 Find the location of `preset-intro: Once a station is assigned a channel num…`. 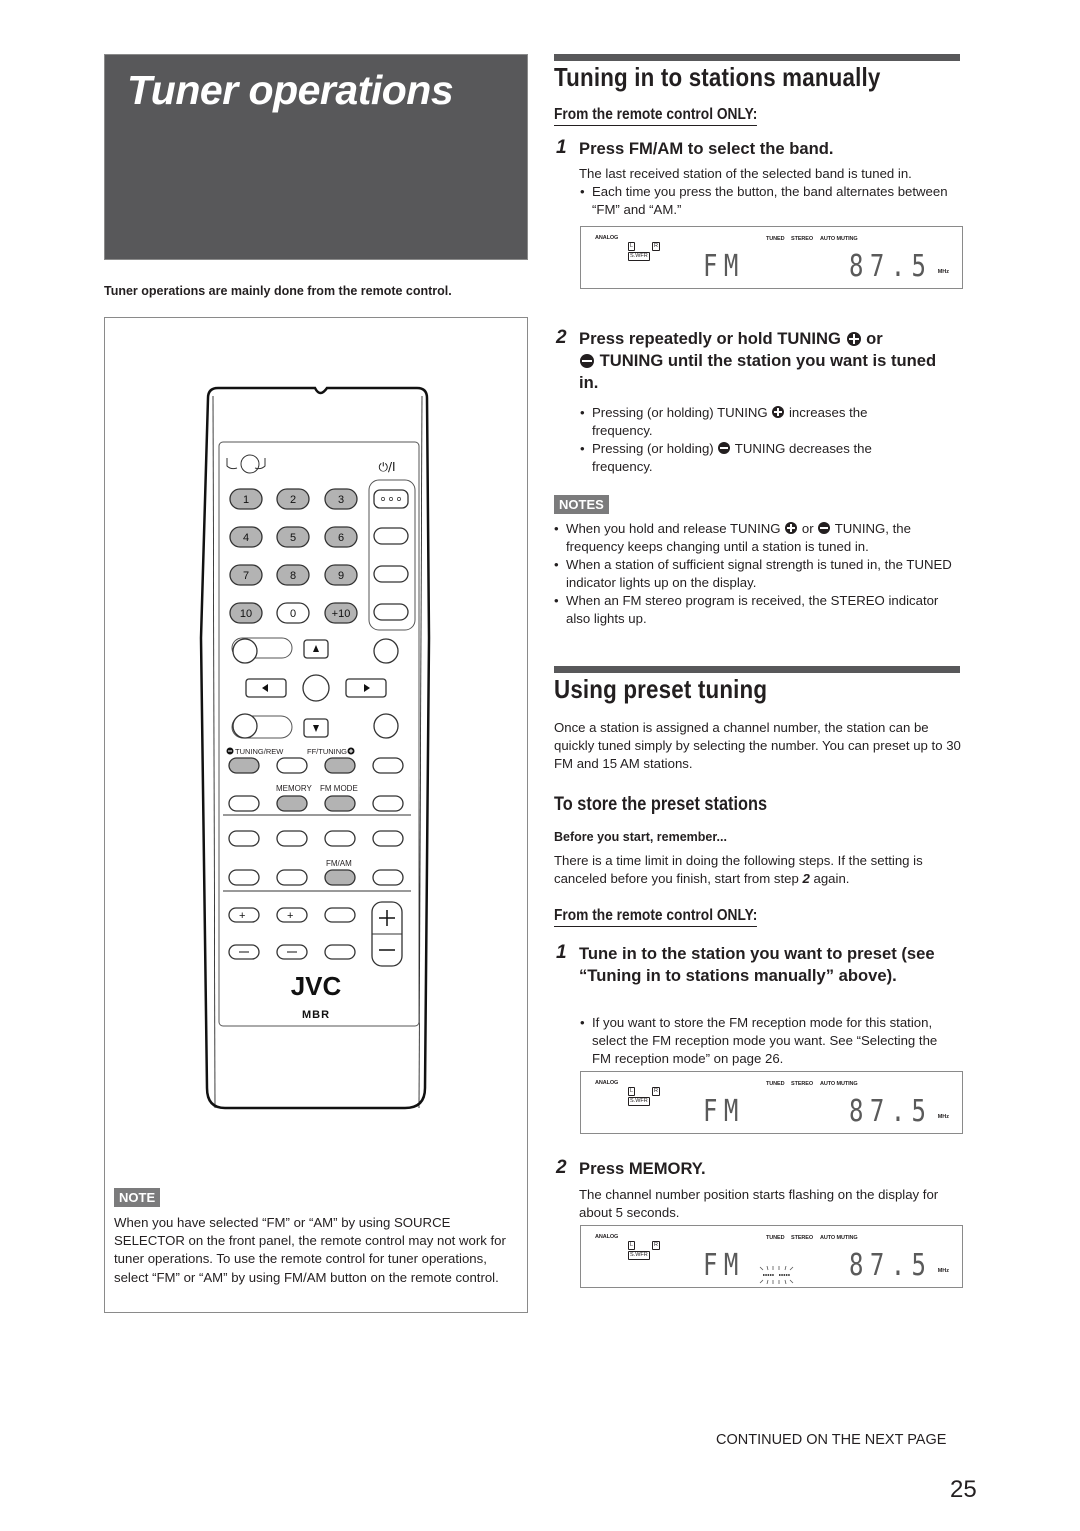

preset-intro: Once a station is assigned a channel num… is located at coordinates (757, 746).